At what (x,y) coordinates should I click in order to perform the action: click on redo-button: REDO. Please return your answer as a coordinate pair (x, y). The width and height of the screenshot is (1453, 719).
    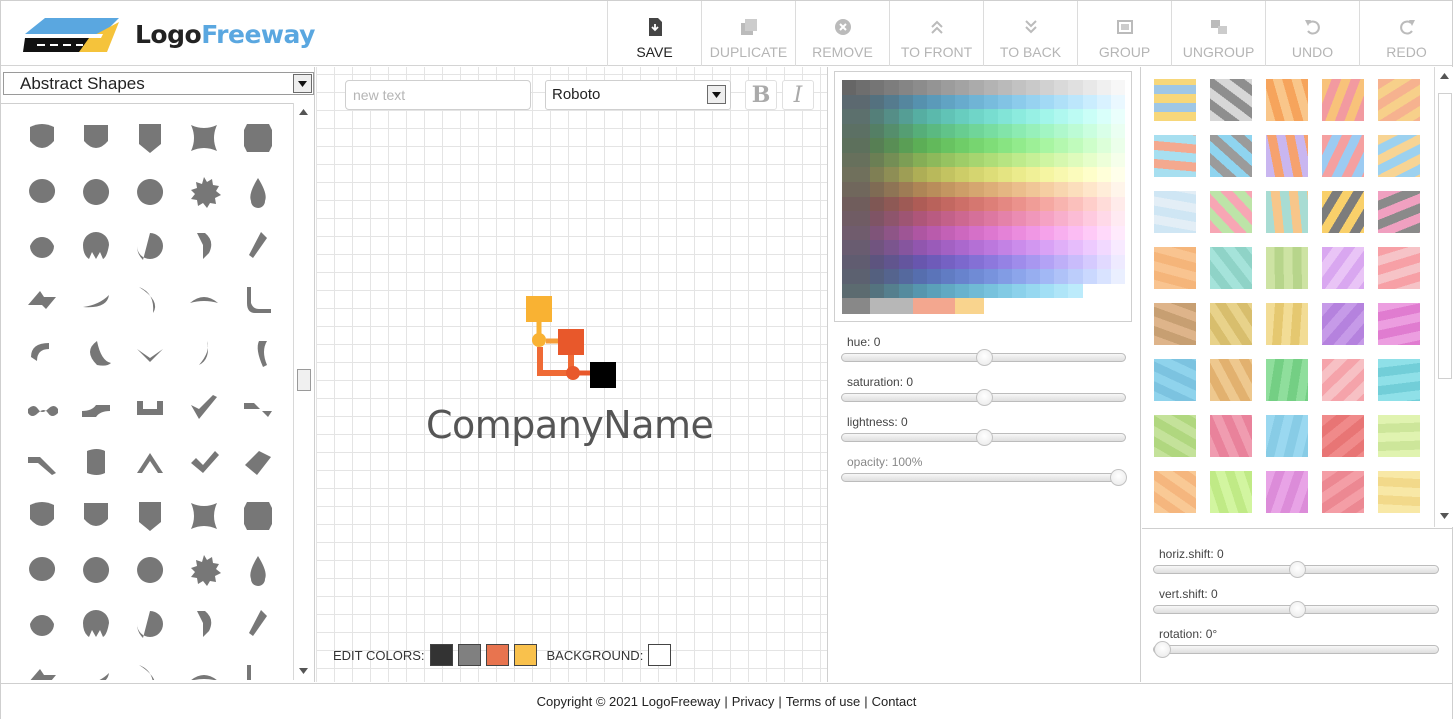
    Looking at the image, I should click on (1406, 33).